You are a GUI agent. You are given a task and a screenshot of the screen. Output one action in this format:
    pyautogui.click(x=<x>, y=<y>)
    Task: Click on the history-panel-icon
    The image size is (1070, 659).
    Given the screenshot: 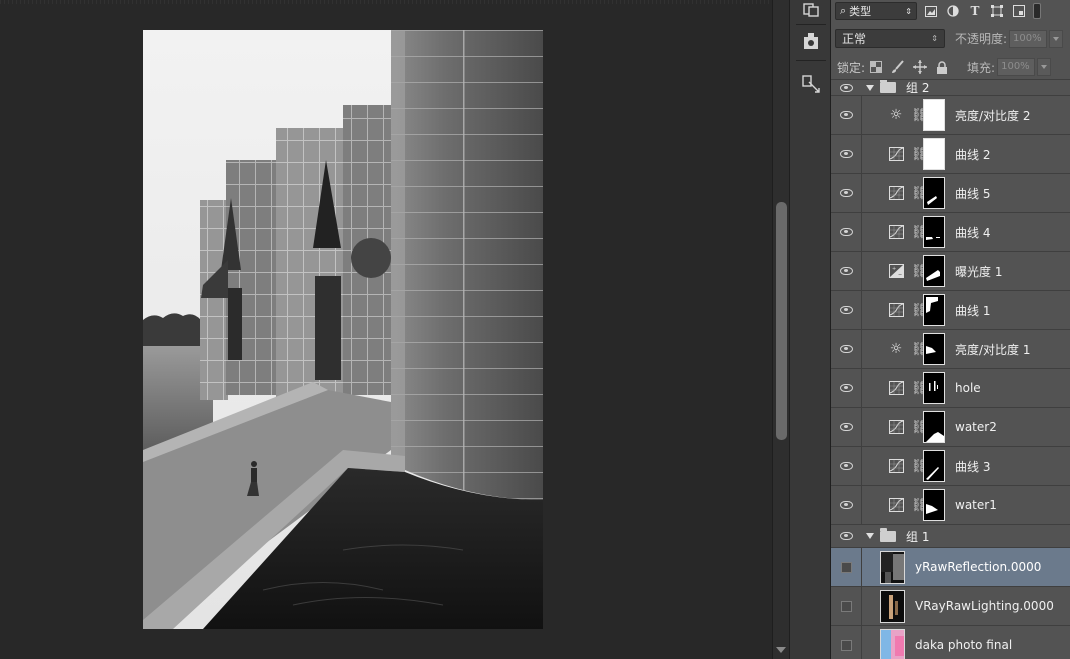 What is the action you would take?
    pyautogui.click(x=811, y=10)
    